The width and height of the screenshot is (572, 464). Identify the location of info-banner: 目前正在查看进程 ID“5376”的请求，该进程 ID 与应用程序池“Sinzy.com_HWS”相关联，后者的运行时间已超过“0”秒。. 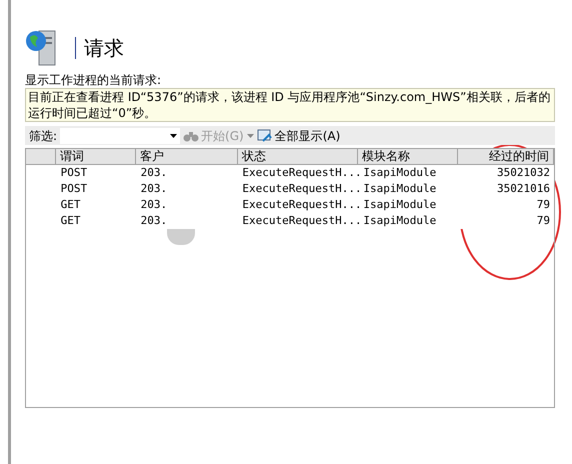
(290, 105).